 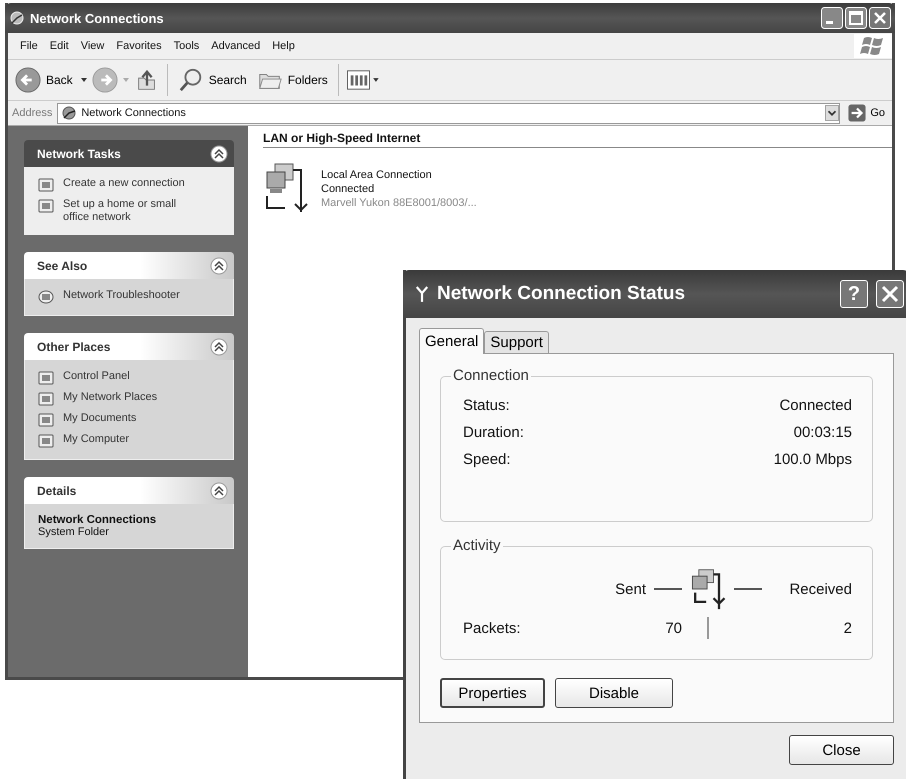 I want to click on task-link: Set up a home or small office network, so click(x=133, y=211).